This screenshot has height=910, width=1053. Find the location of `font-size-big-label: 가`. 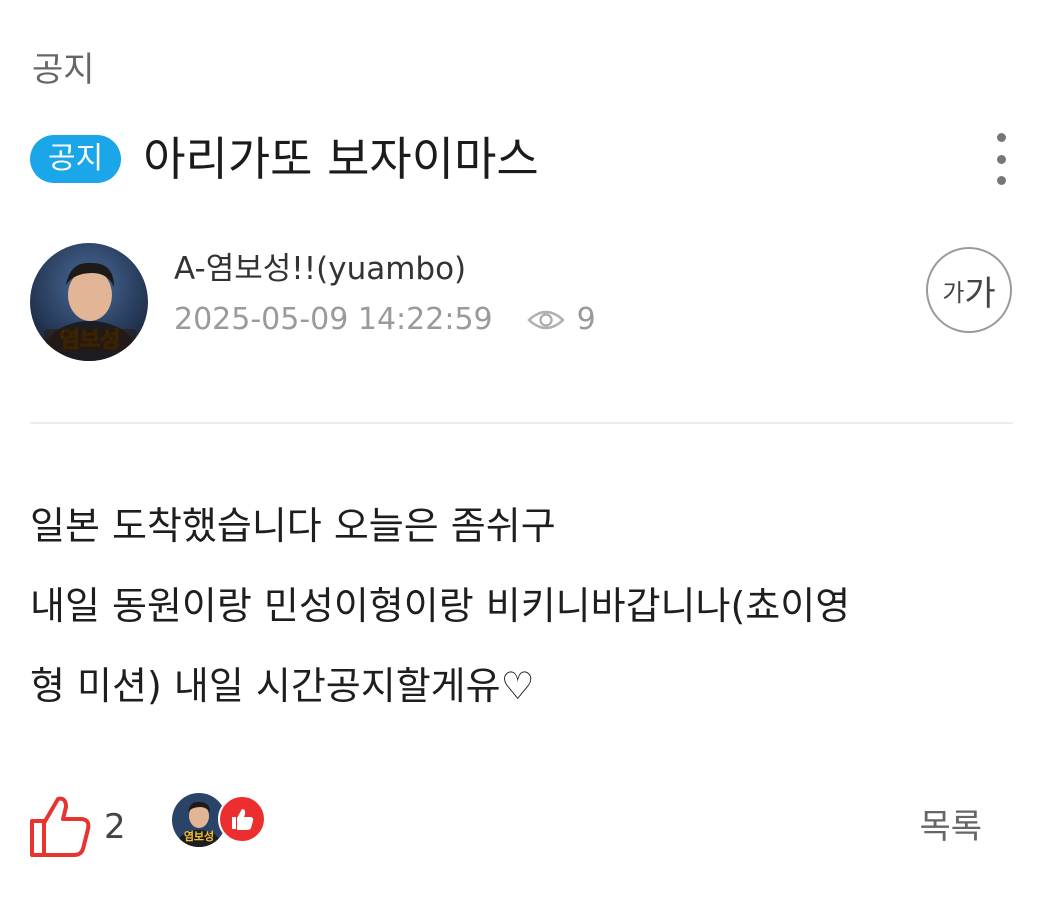

font-size-big-label: 가 is located at coordinates (980, 293).